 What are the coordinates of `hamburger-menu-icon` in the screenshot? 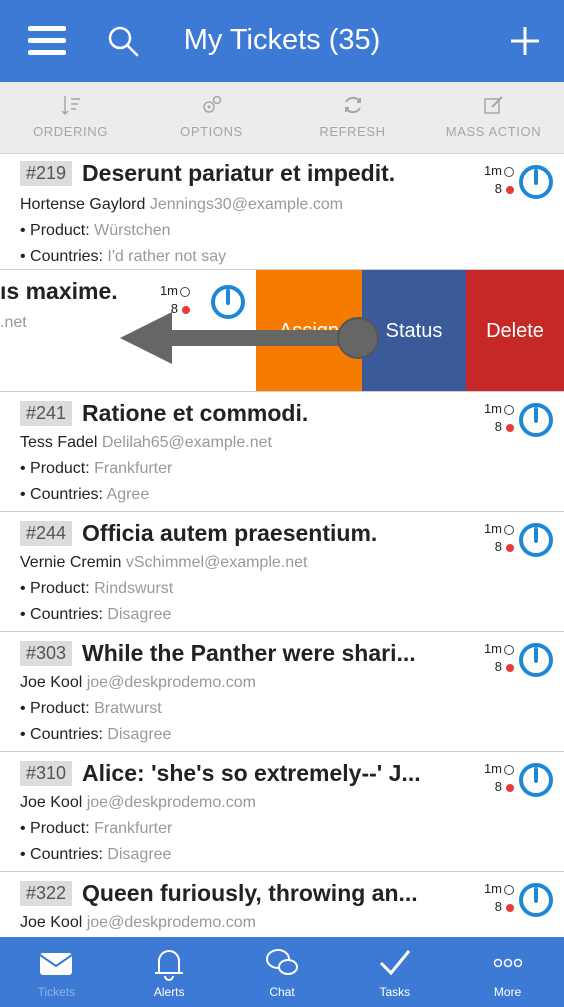 It's located at (47, 41).